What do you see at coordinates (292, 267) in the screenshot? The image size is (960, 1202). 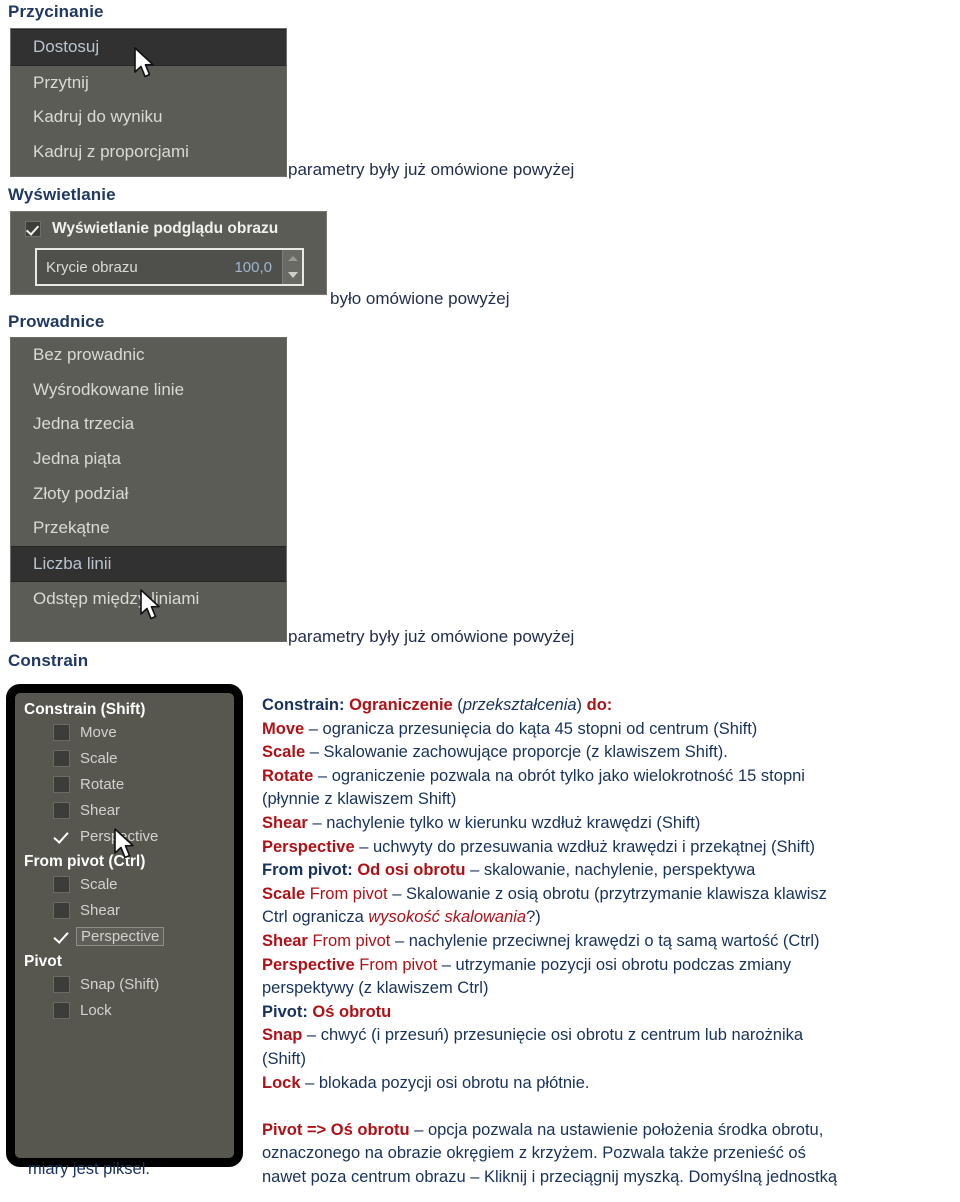 I see `spinner-buttons` at bounding box center [292, 267].